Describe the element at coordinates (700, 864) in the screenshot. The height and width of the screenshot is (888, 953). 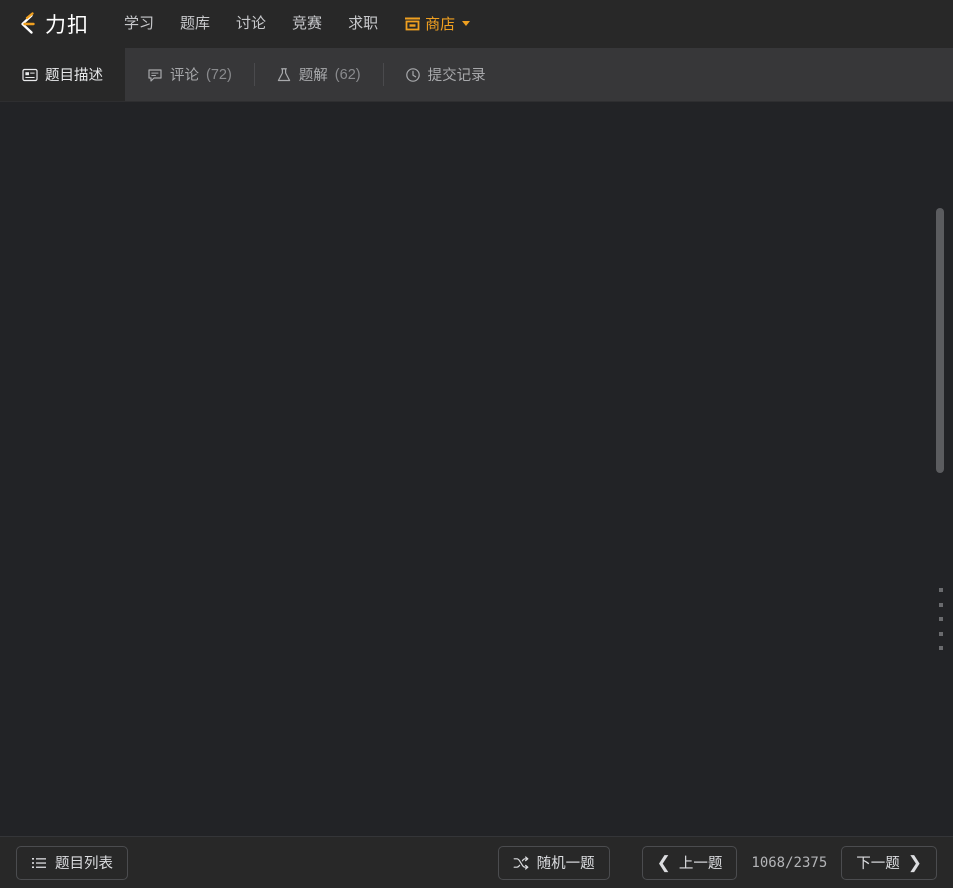
I see `prev-problem-label: 上一题` at that location.